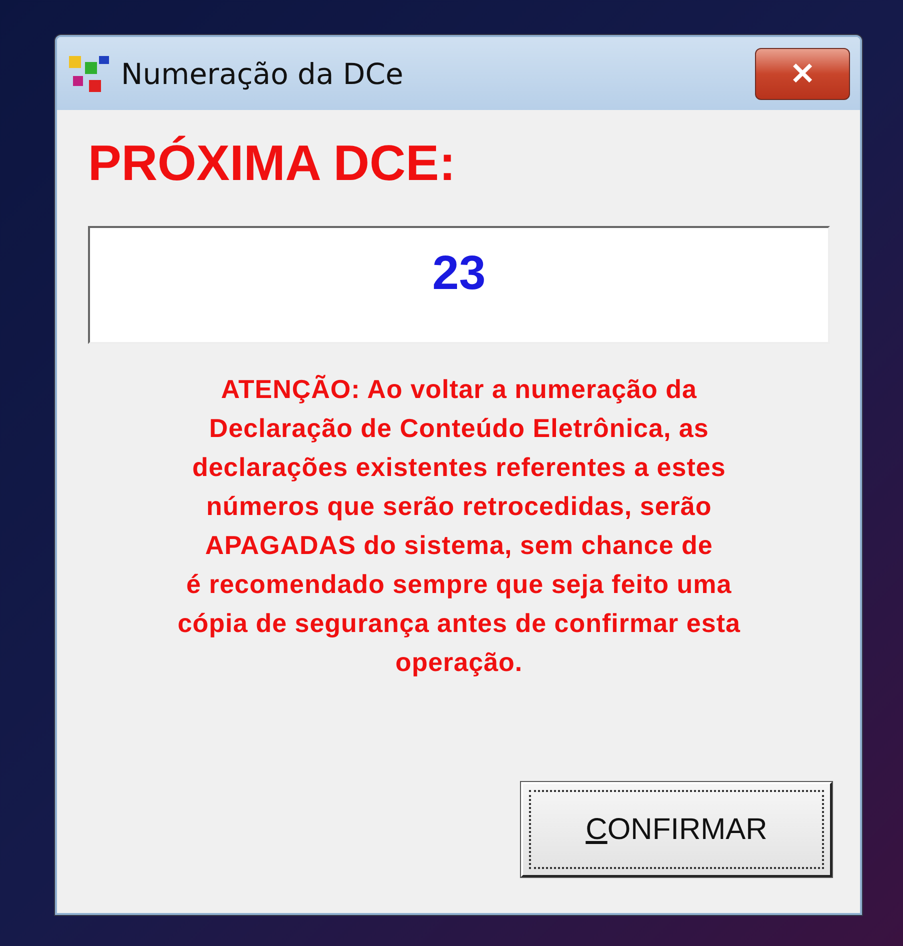 This screenshot has height=946, width=903. Describe the element at coordinates (676, 829) in the screenshot. I see `confirm-button: CONFIRMAR` at that location.